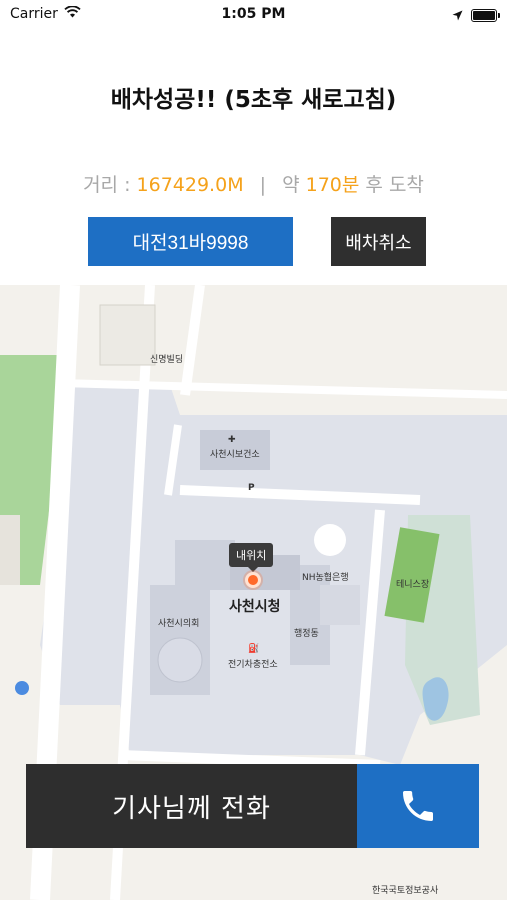 The width and height of the screenshot is (507, 900). I want to click on my-location-tooltip: 내위치, so click(251, 557).